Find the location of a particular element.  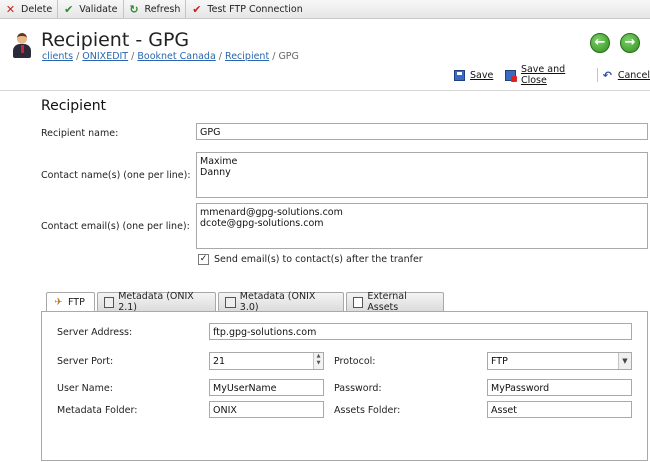

delete-icon: ✕ is located at coordinates (10, 9).